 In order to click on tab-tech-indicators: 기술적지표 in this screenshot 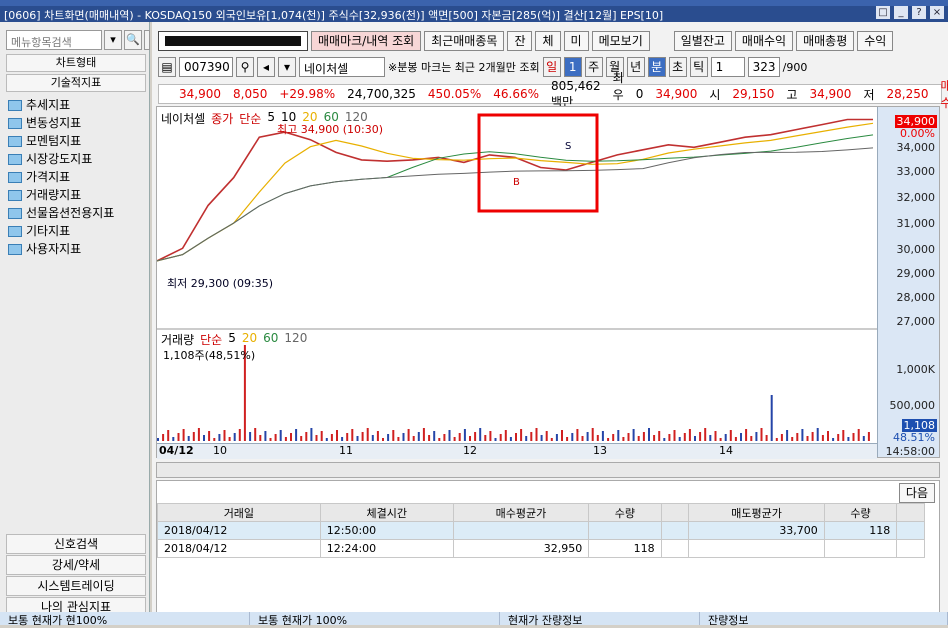, I will do `click(76, 83)`.